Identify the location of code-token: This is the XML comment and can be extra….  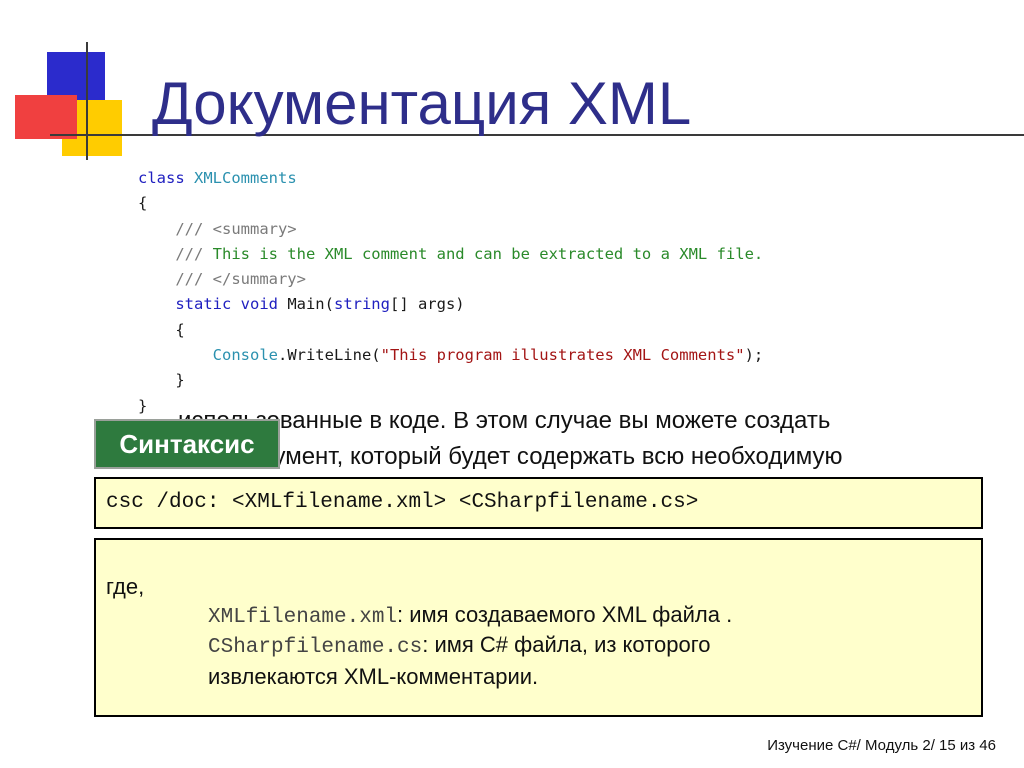
(488, 253).